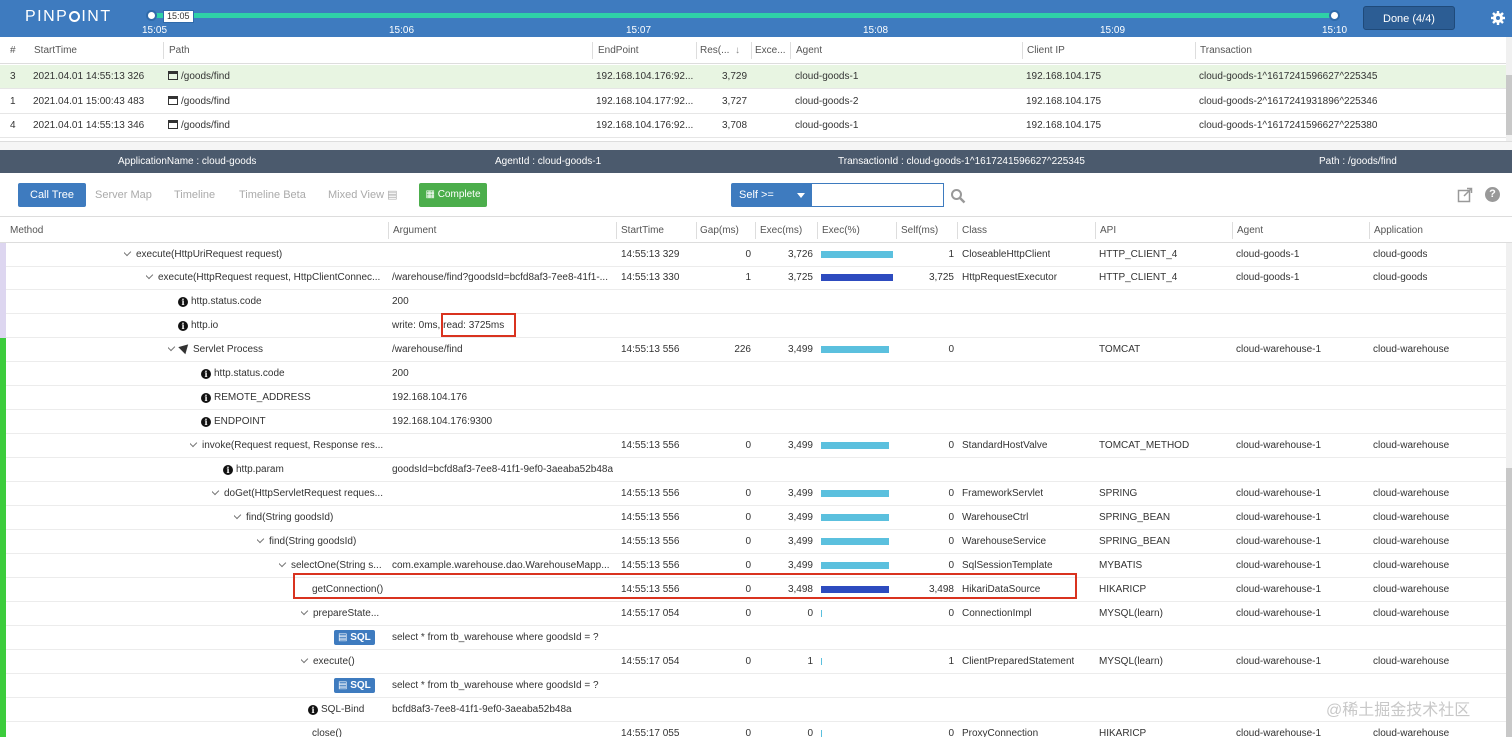 The width and height of the screenshot is (1512, 737). What do you see at coordinates (1334, 15) in the screenshot?
I see `range-end-handle` at bounding box center [1334, 15].